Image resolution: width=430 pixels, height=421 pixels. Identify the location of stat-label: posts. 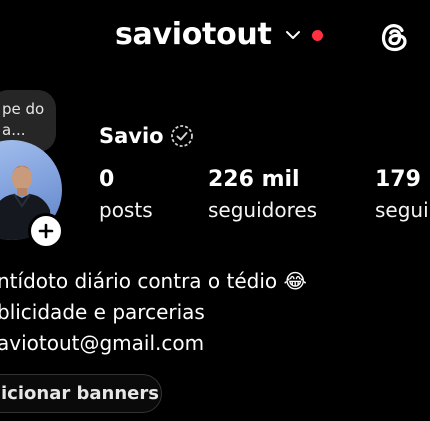
(126, 210).